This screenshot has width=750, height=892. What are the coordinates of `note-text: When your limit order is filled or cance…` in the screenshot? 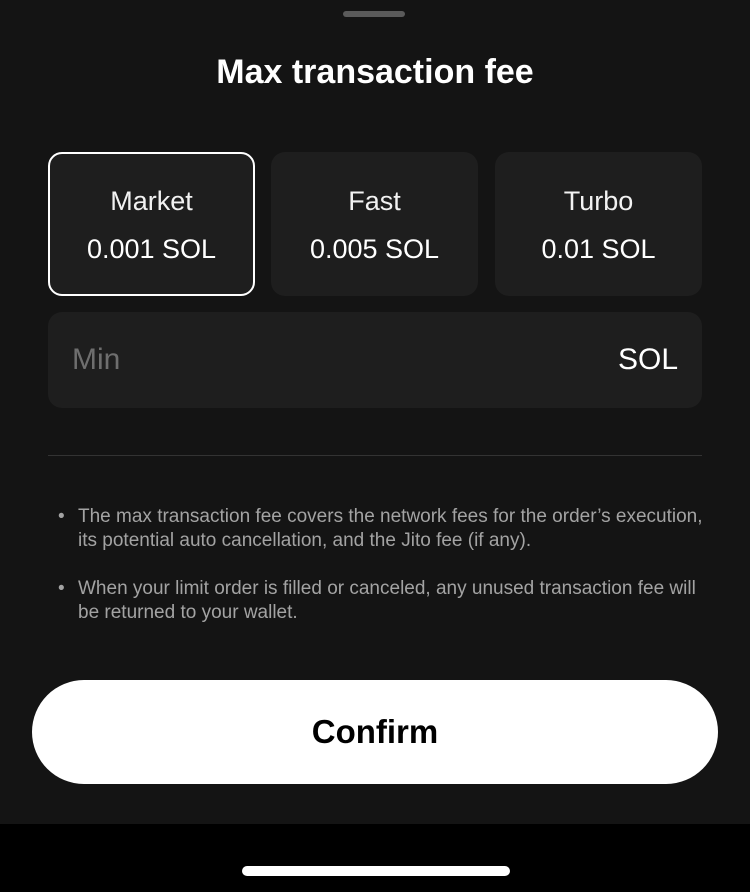 It's located at (387, 600).